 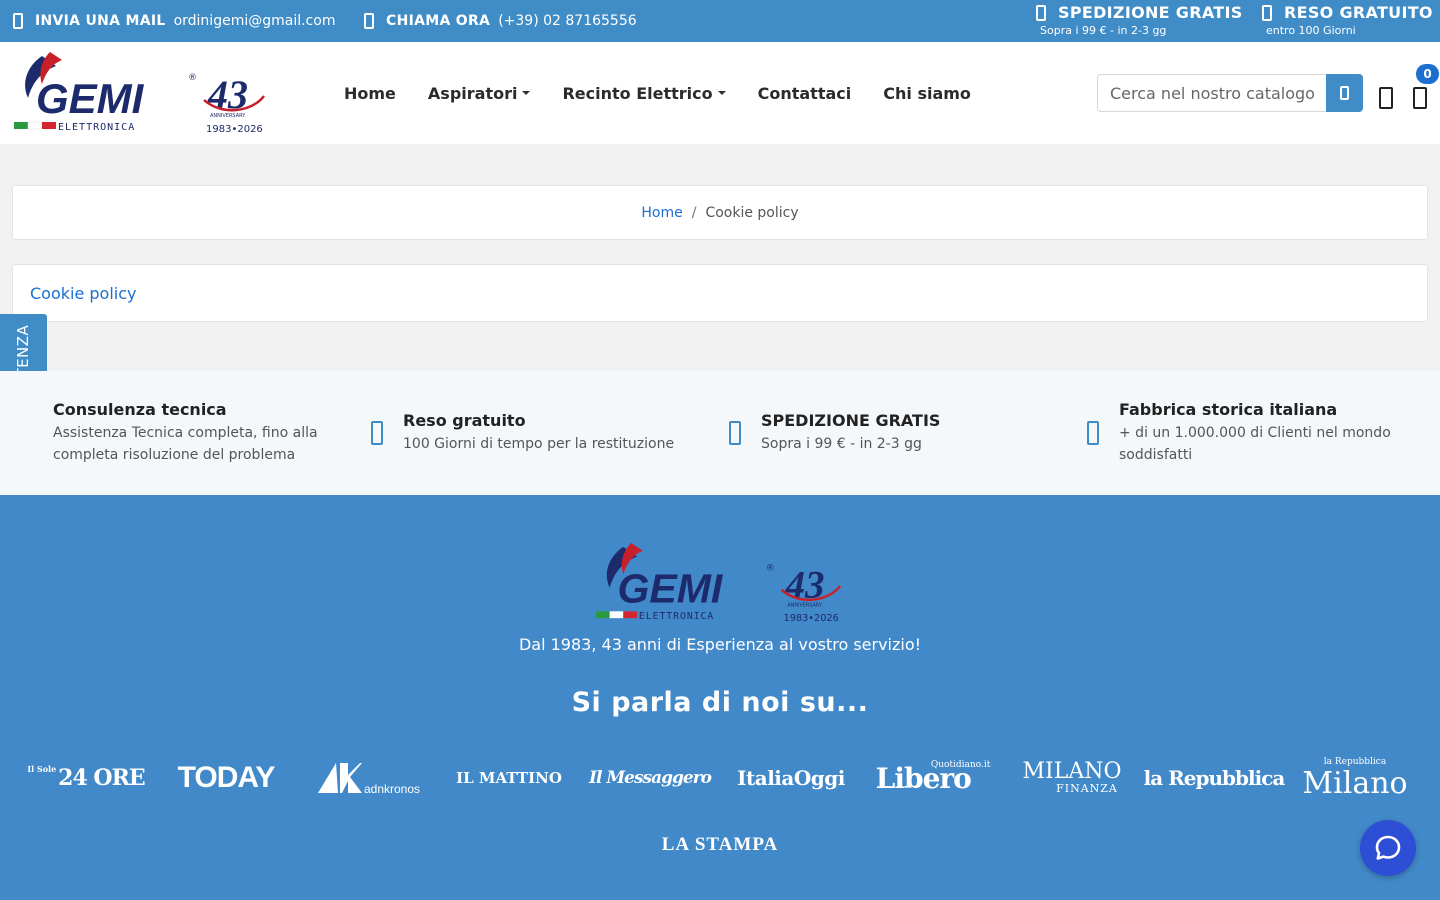 What do you see at coordinates (1228, 409) in the screenshot?
I see `feature-title: Fabbrica storica italiana` at bounding box center [1228, 409].